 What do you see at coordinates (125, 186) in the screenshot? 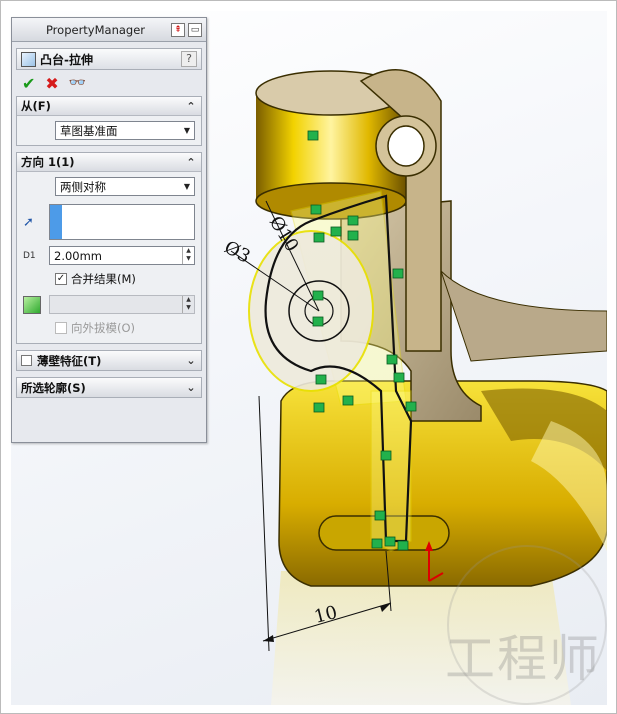
I see `end-condition-select: 两侧对称 ▼` at bounding box center [125, 186].